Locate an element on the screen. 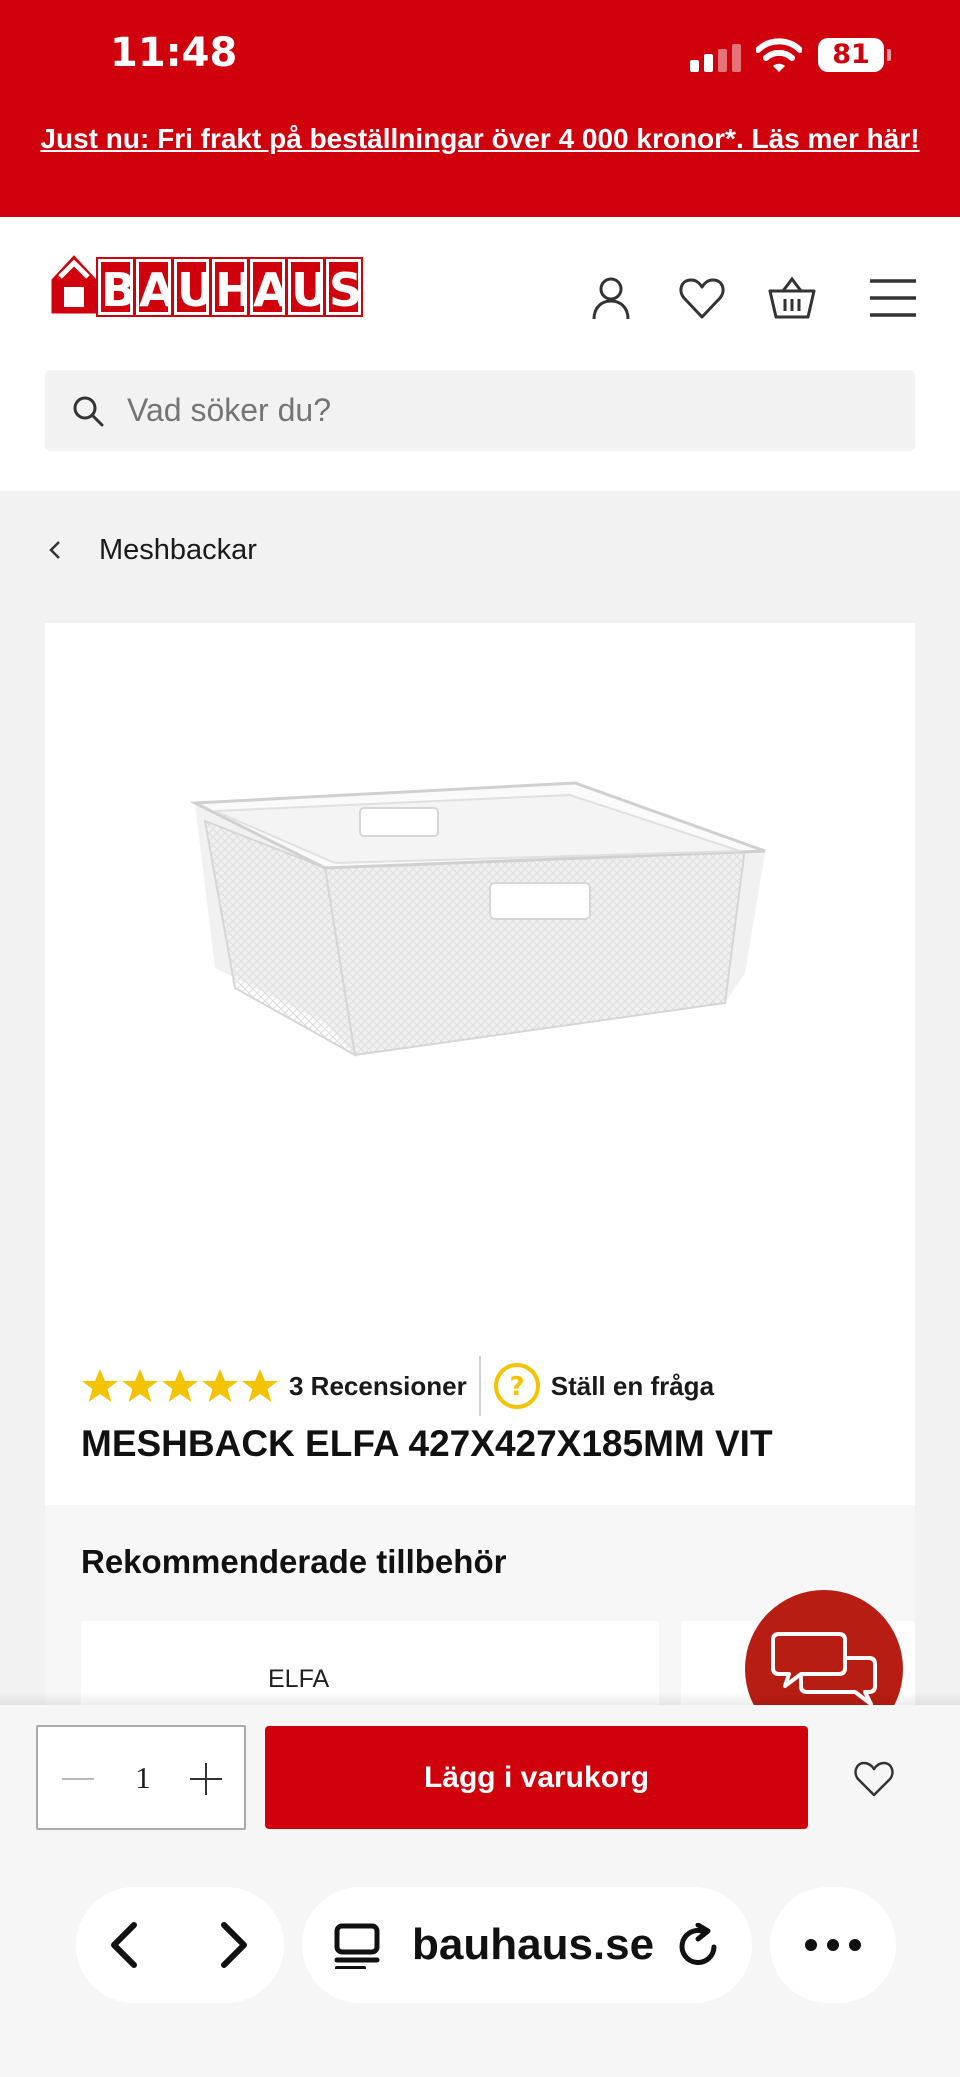  reader-mode-icon is located at coordinates (357, 1946).